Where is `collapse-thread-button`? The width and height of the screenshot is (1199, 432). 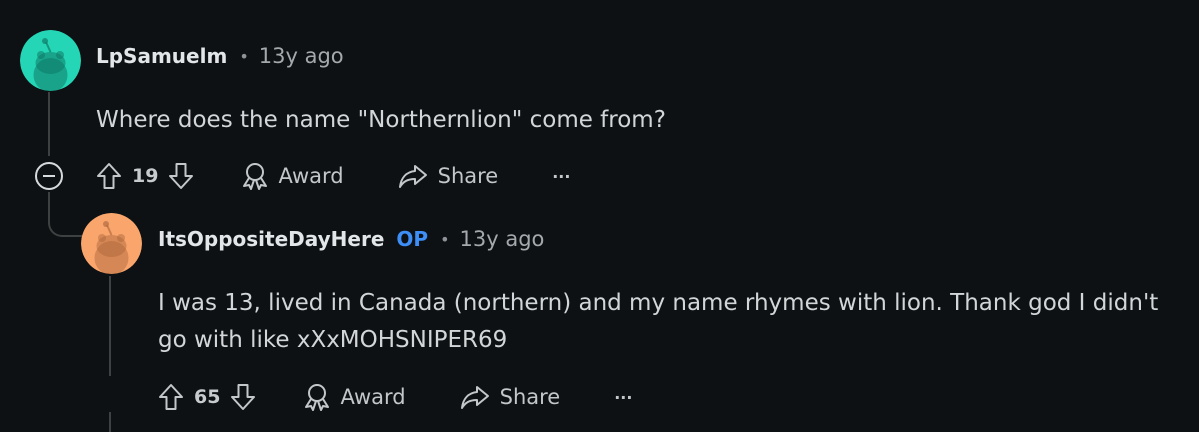
collapse-thread-button is located at coordinates (49, 176).